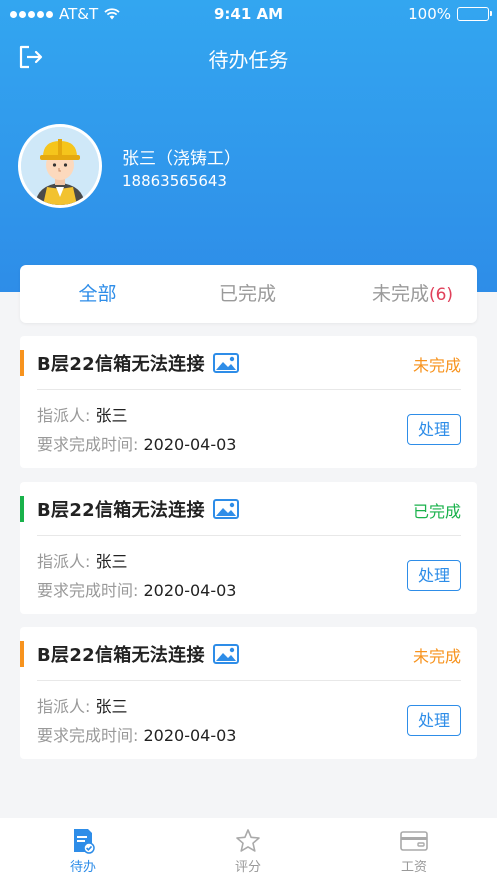  I want to click on tabbar-label-rating: 评分, so click(247, 867).